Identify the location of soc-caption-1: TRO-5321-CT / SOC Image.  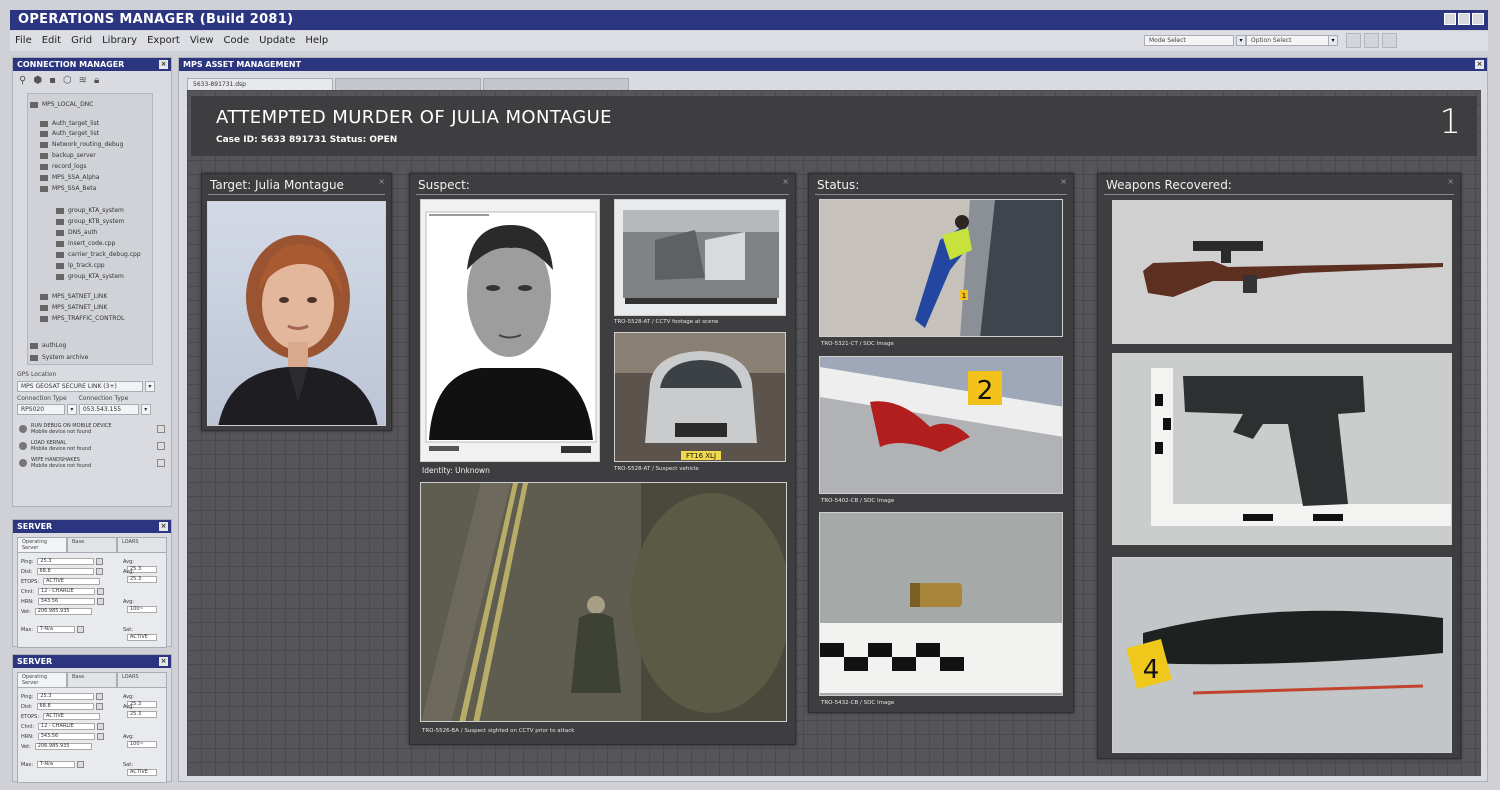
(857, 344).